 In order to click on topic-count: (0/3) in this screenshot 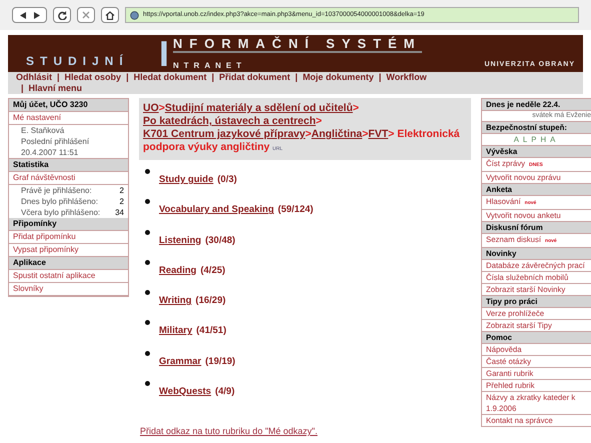, I will do `click(227, 180)`.